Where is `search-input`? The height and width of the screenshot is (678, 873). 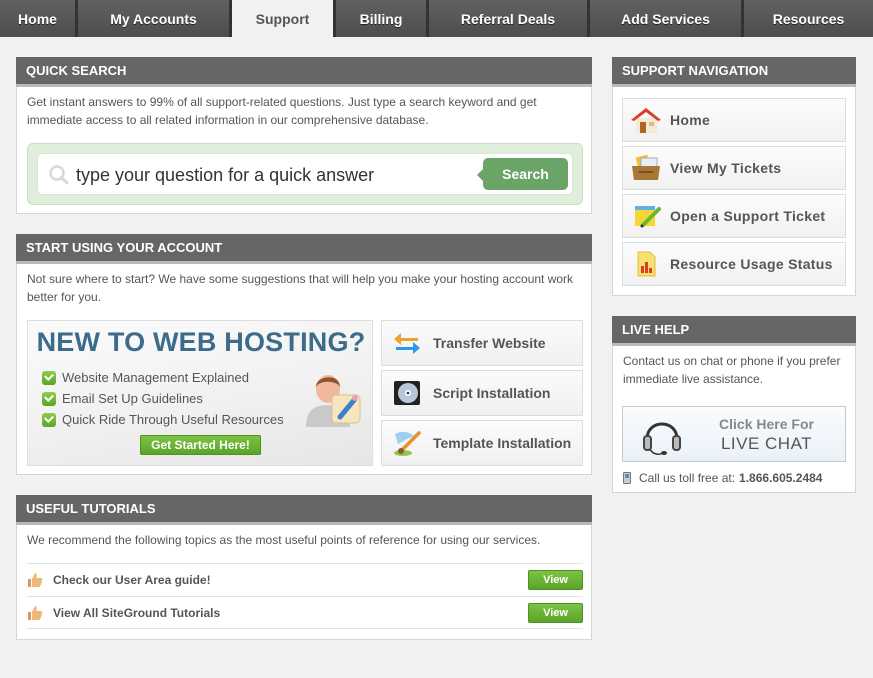
search-input is located at coordinates (276, 175).